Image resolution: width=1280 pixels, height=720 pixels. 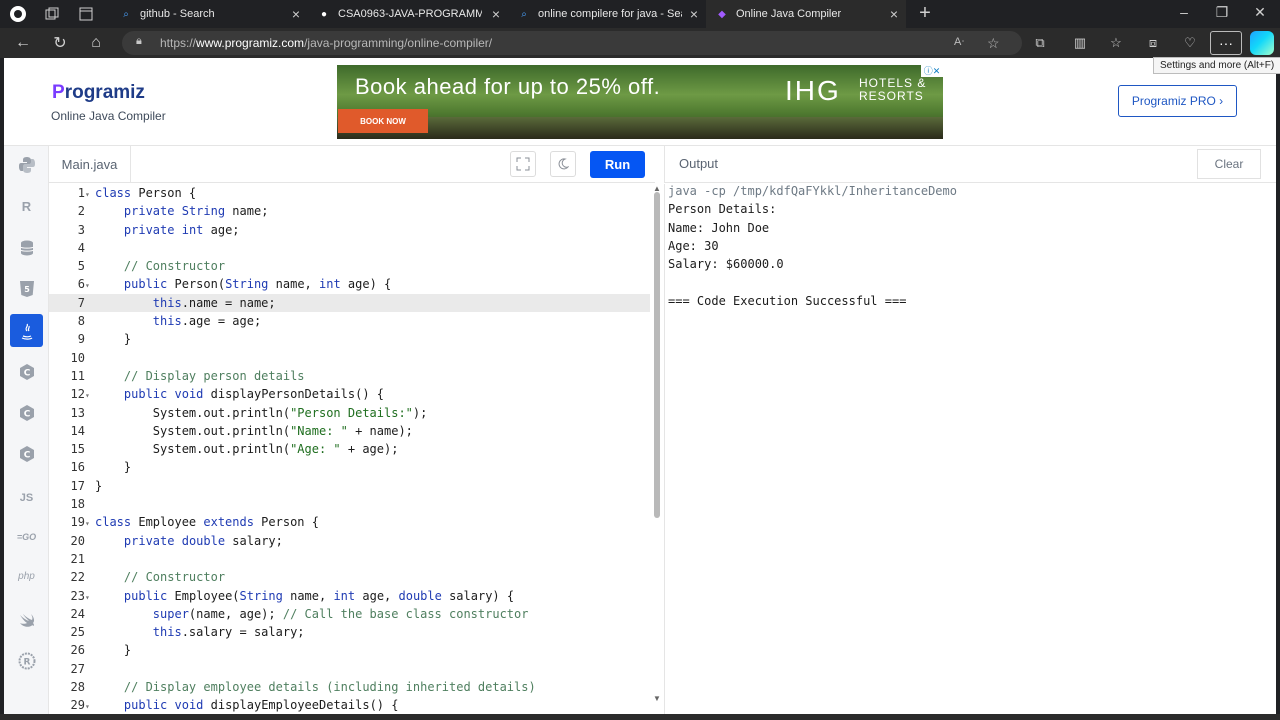 I want to click on code-text: System.out.println("Name: " + name);, so click(x=254, y=430).